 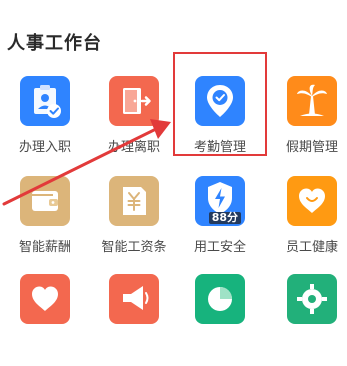 I want to click on gear-icon, so click(x=312, y=299).